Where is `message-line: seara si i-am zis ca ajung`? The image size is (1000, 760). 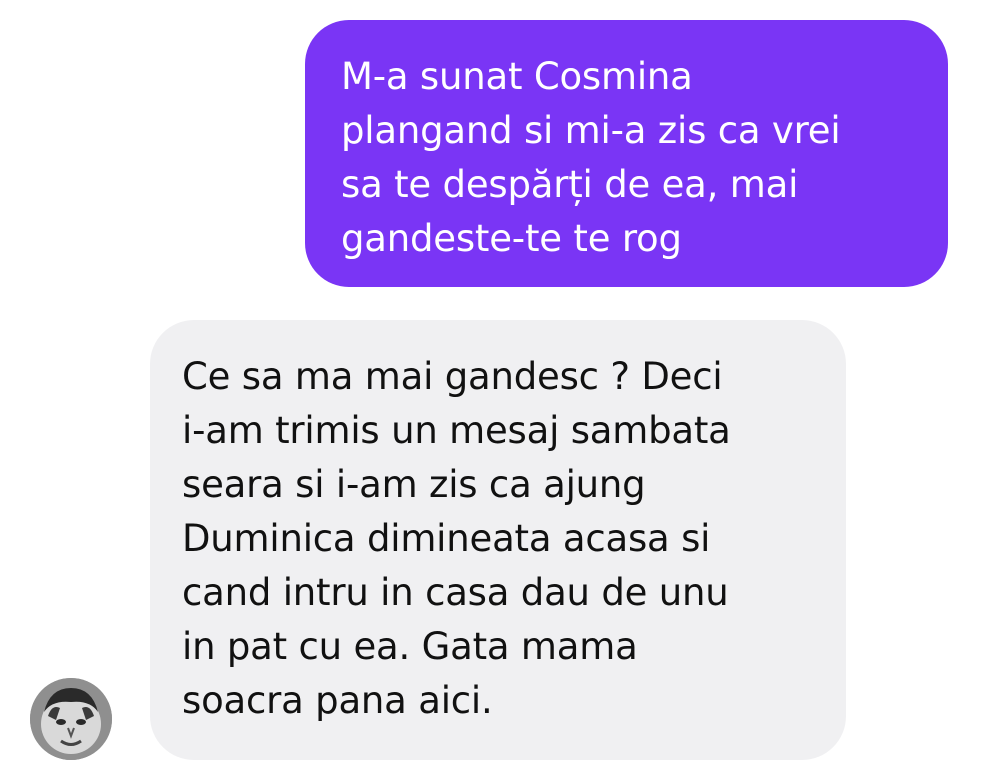
message-line: seara si i-am zis ca ajung is located at coordinates (414, 484).